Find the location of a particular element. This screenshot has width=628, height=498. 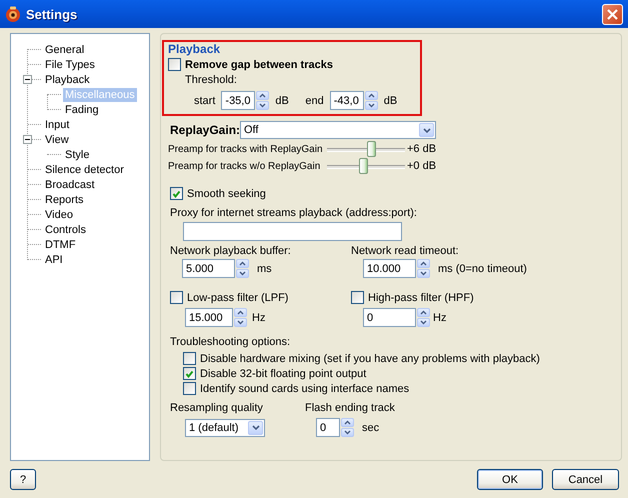

slider-reading: +6 dB is located at coordinates (421, 149).